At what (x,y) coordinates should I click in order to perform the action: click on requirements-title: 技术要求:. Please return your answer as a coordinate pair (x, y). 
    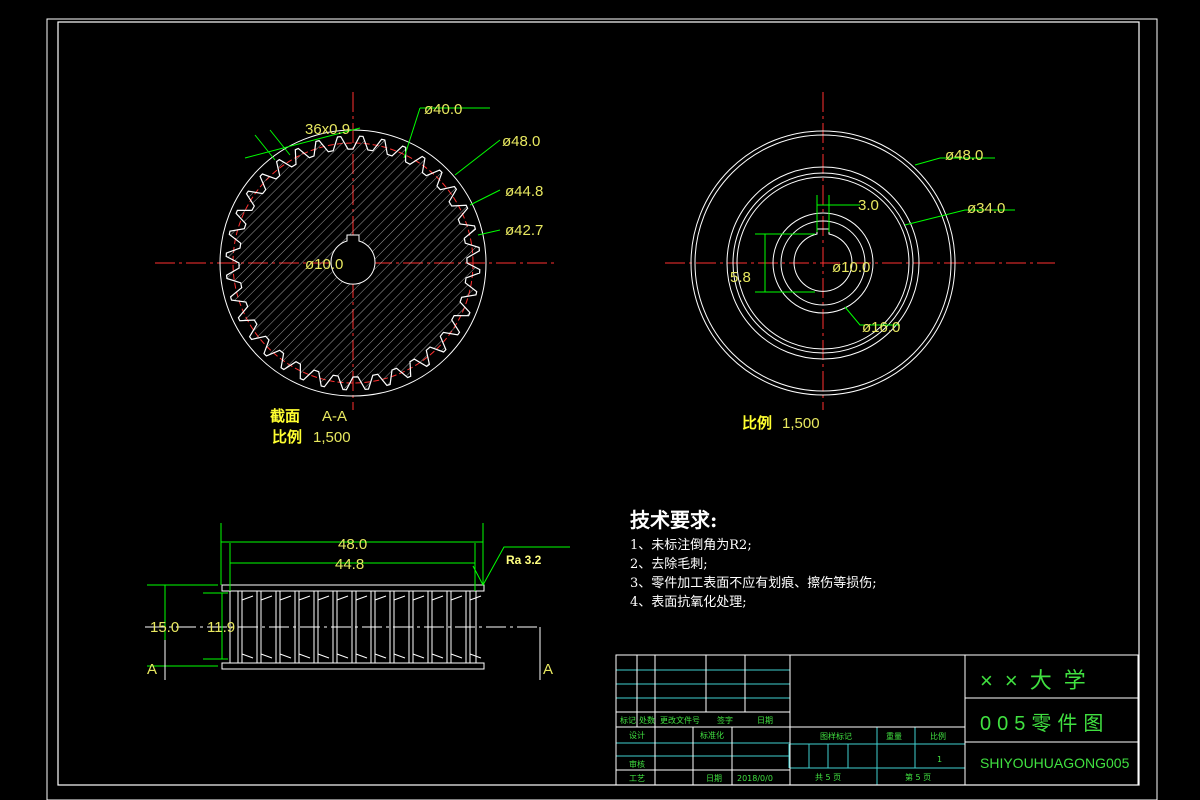
    Looking at the image, I should click on (673, 520).